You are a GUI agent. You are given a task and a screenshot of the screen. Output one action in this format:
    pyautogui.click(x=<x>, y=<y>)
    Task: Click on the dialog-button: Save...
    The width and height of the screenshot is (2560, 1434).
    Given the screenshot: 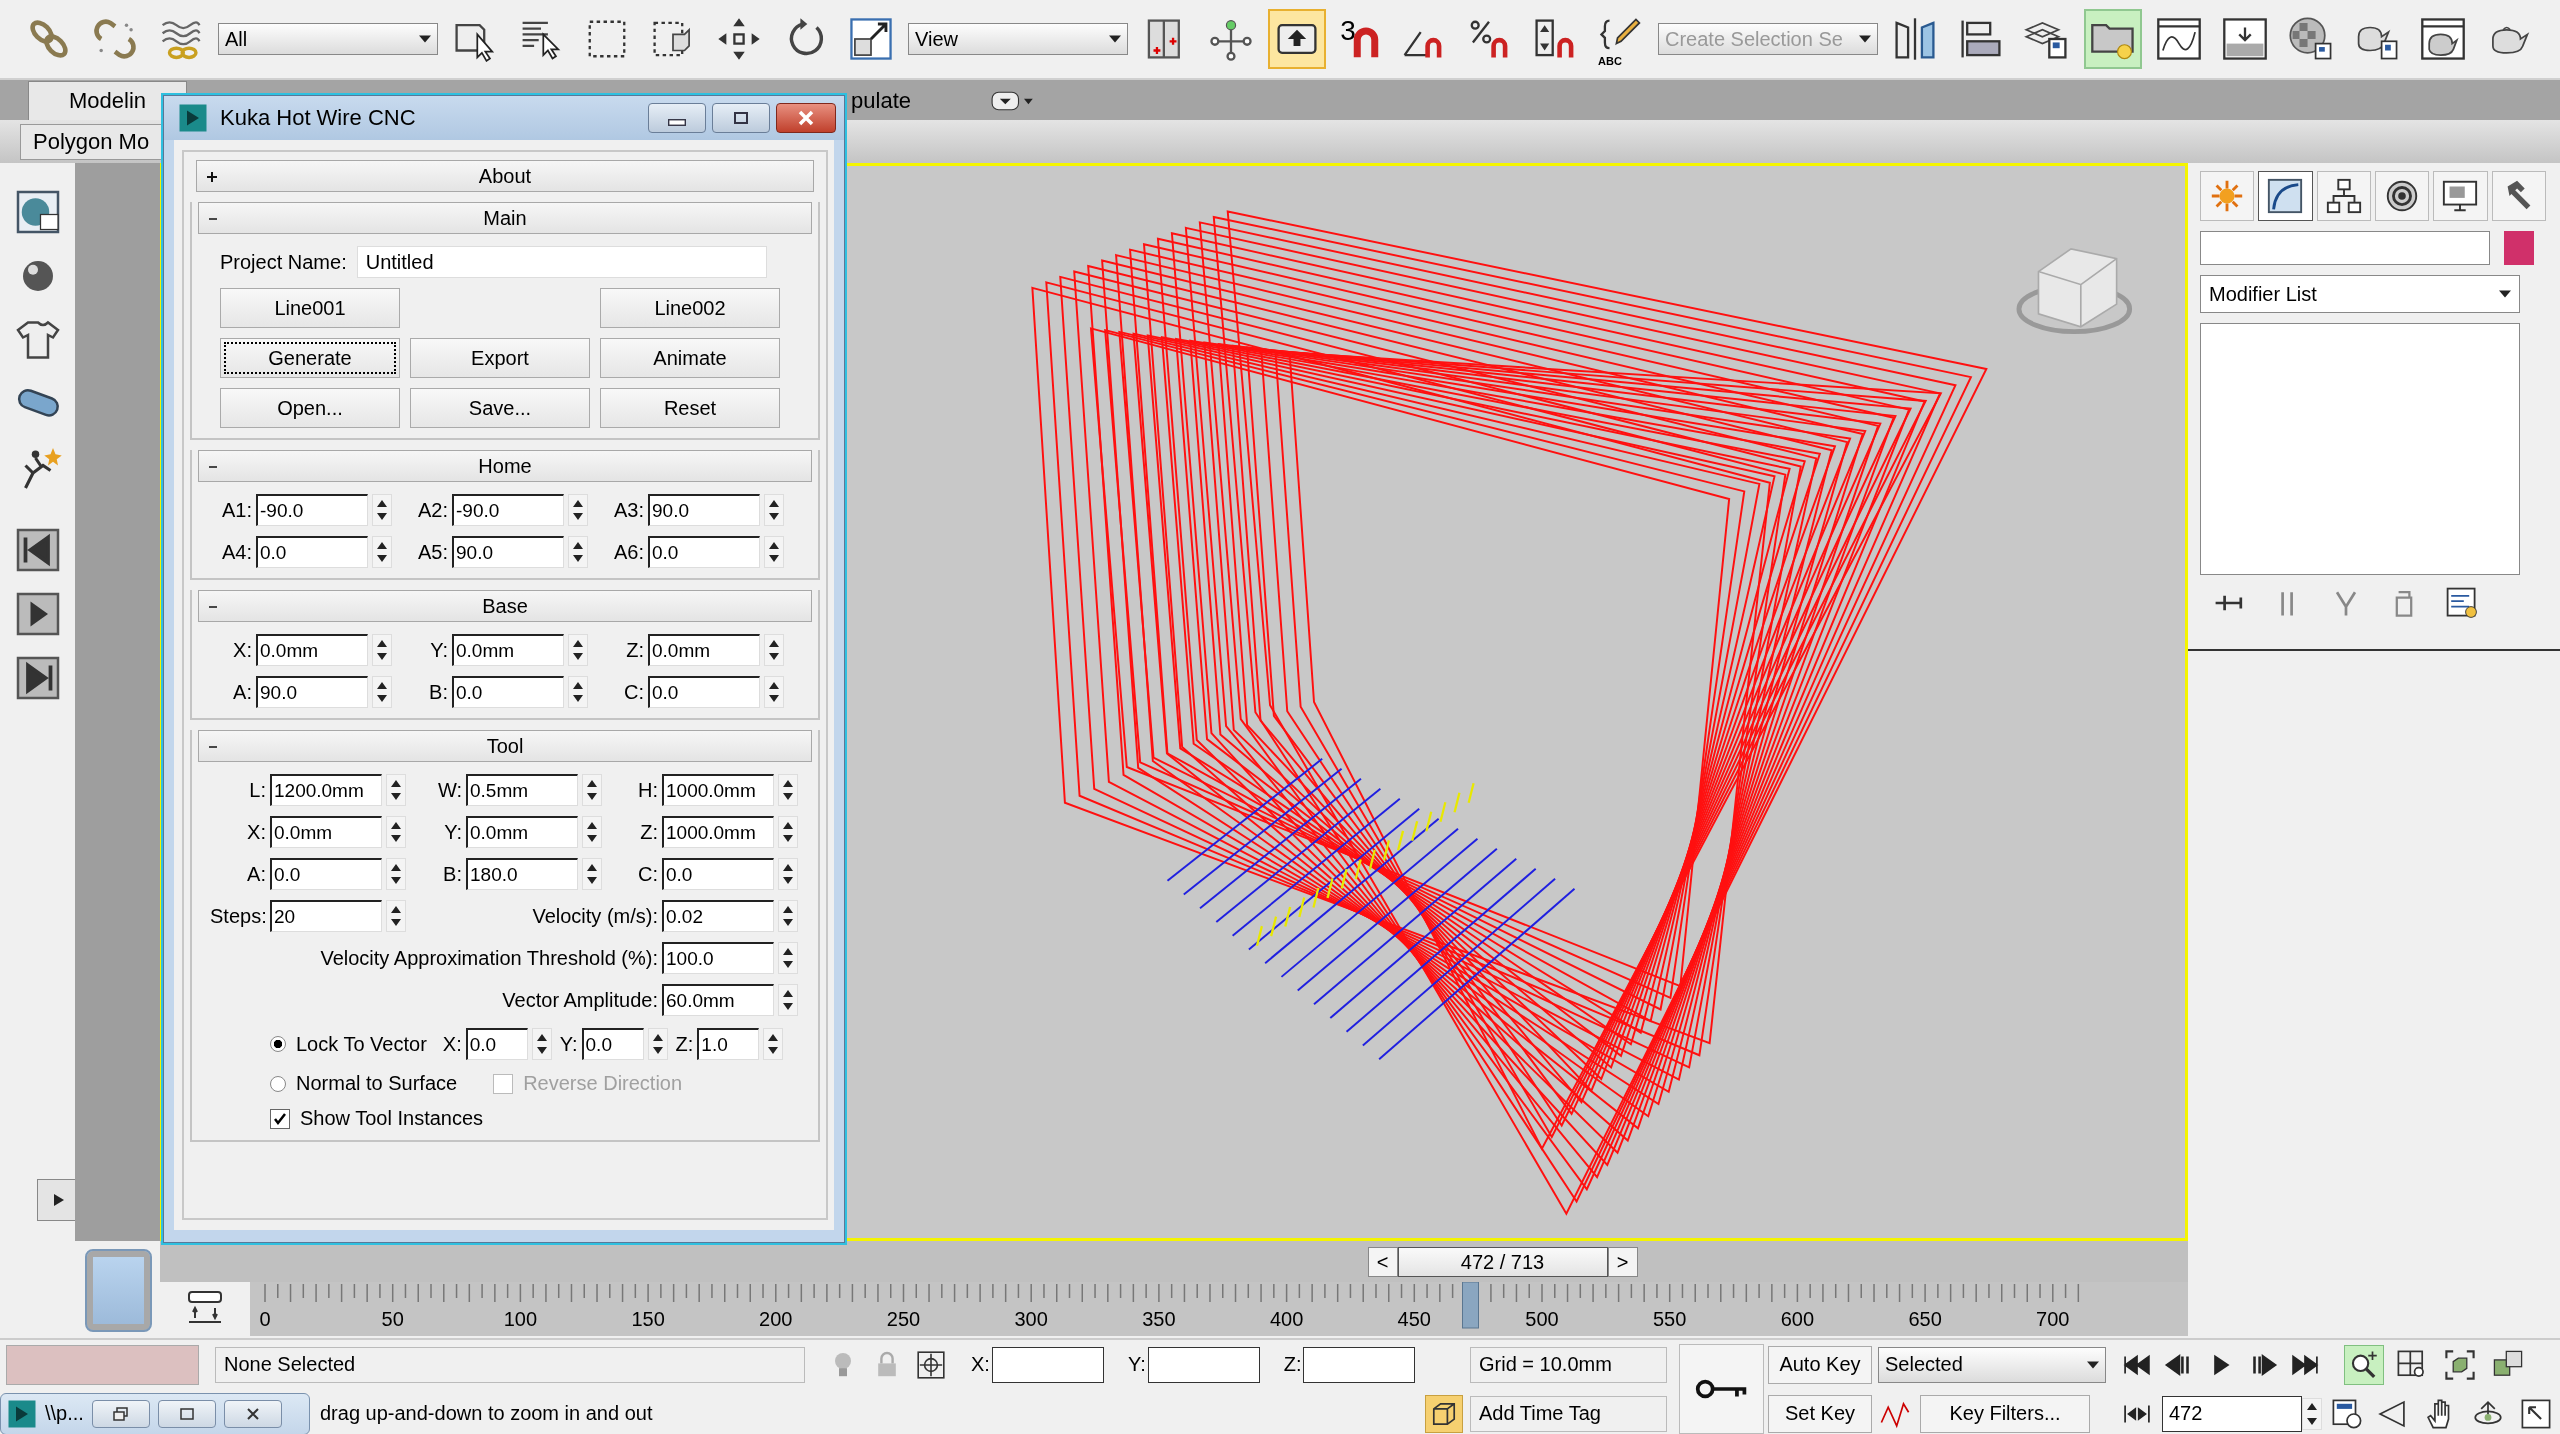 What is the action you would take?
    pyautogui.click(x=500, y=408)
    